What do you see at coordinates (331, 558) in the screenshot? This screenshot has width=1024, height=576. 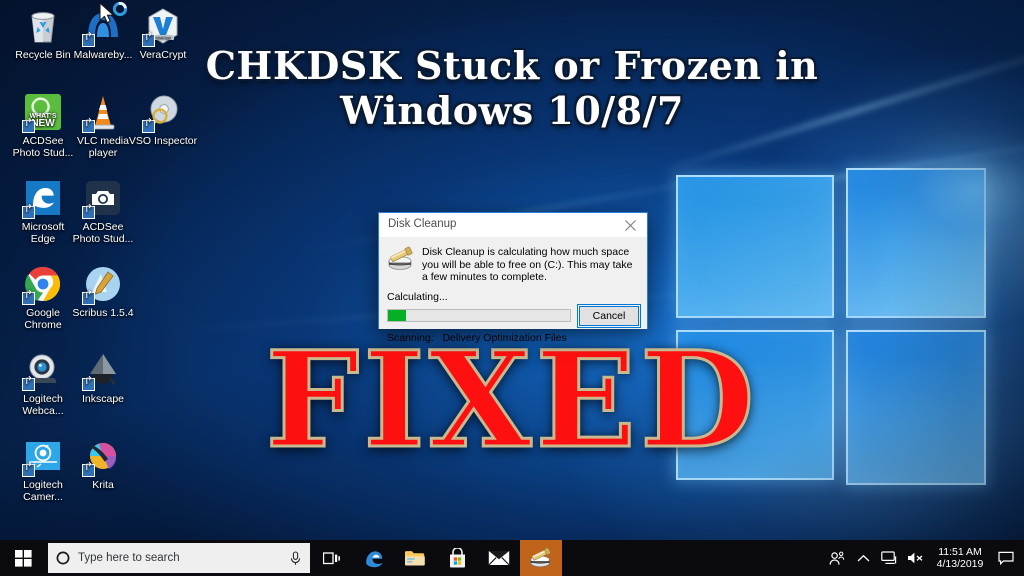 I see `task-view-icon` at bounding box center [331, 558].